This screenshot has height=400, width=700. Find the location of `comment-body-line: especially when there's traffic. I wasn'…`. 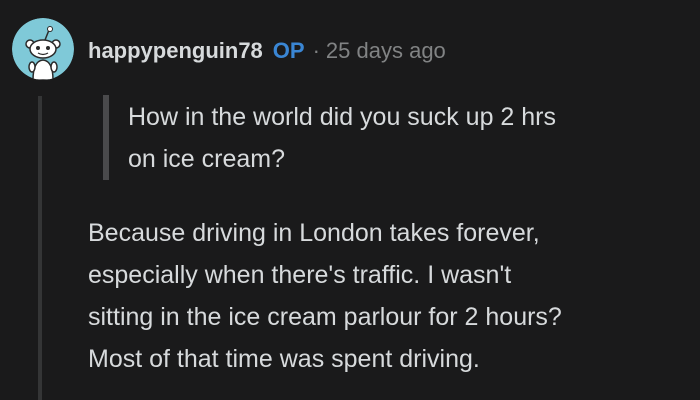

comment-body-line: especially when there's traffic. I wasn'… is located at coordinates (300, 275).